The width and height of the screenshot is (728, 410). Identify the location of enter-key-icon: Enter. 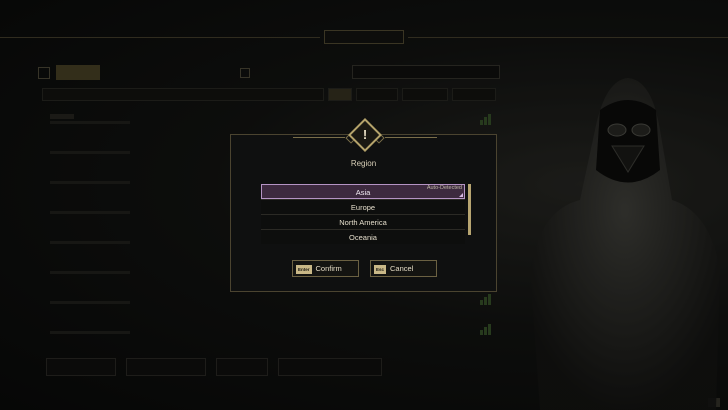
(304, 269).